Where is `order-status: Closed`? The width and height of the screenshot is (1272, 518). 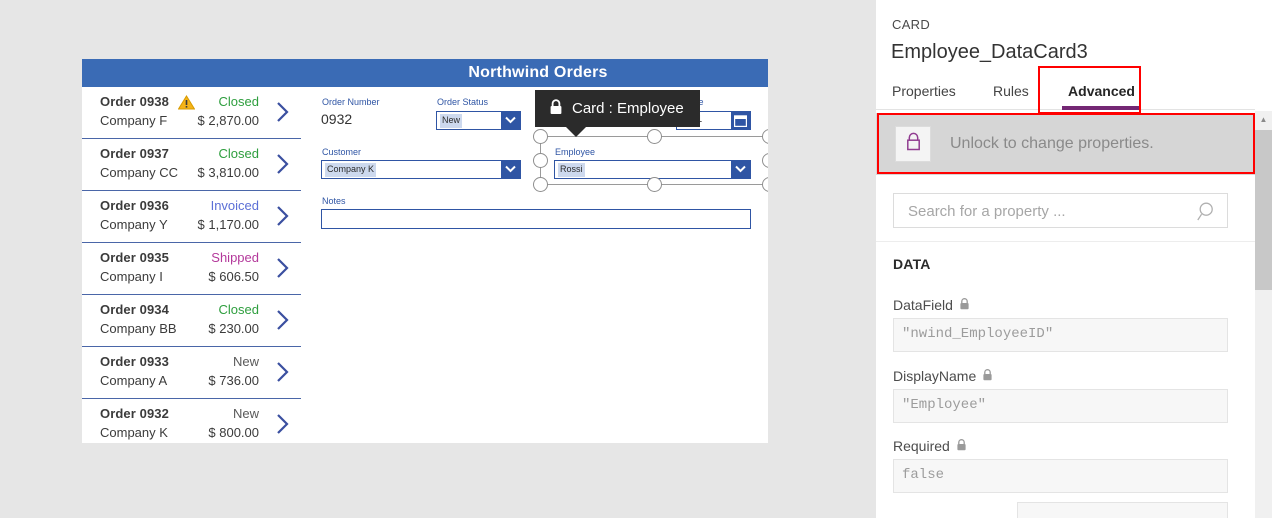
order-status: Closed is located at coordinates (238, 309).